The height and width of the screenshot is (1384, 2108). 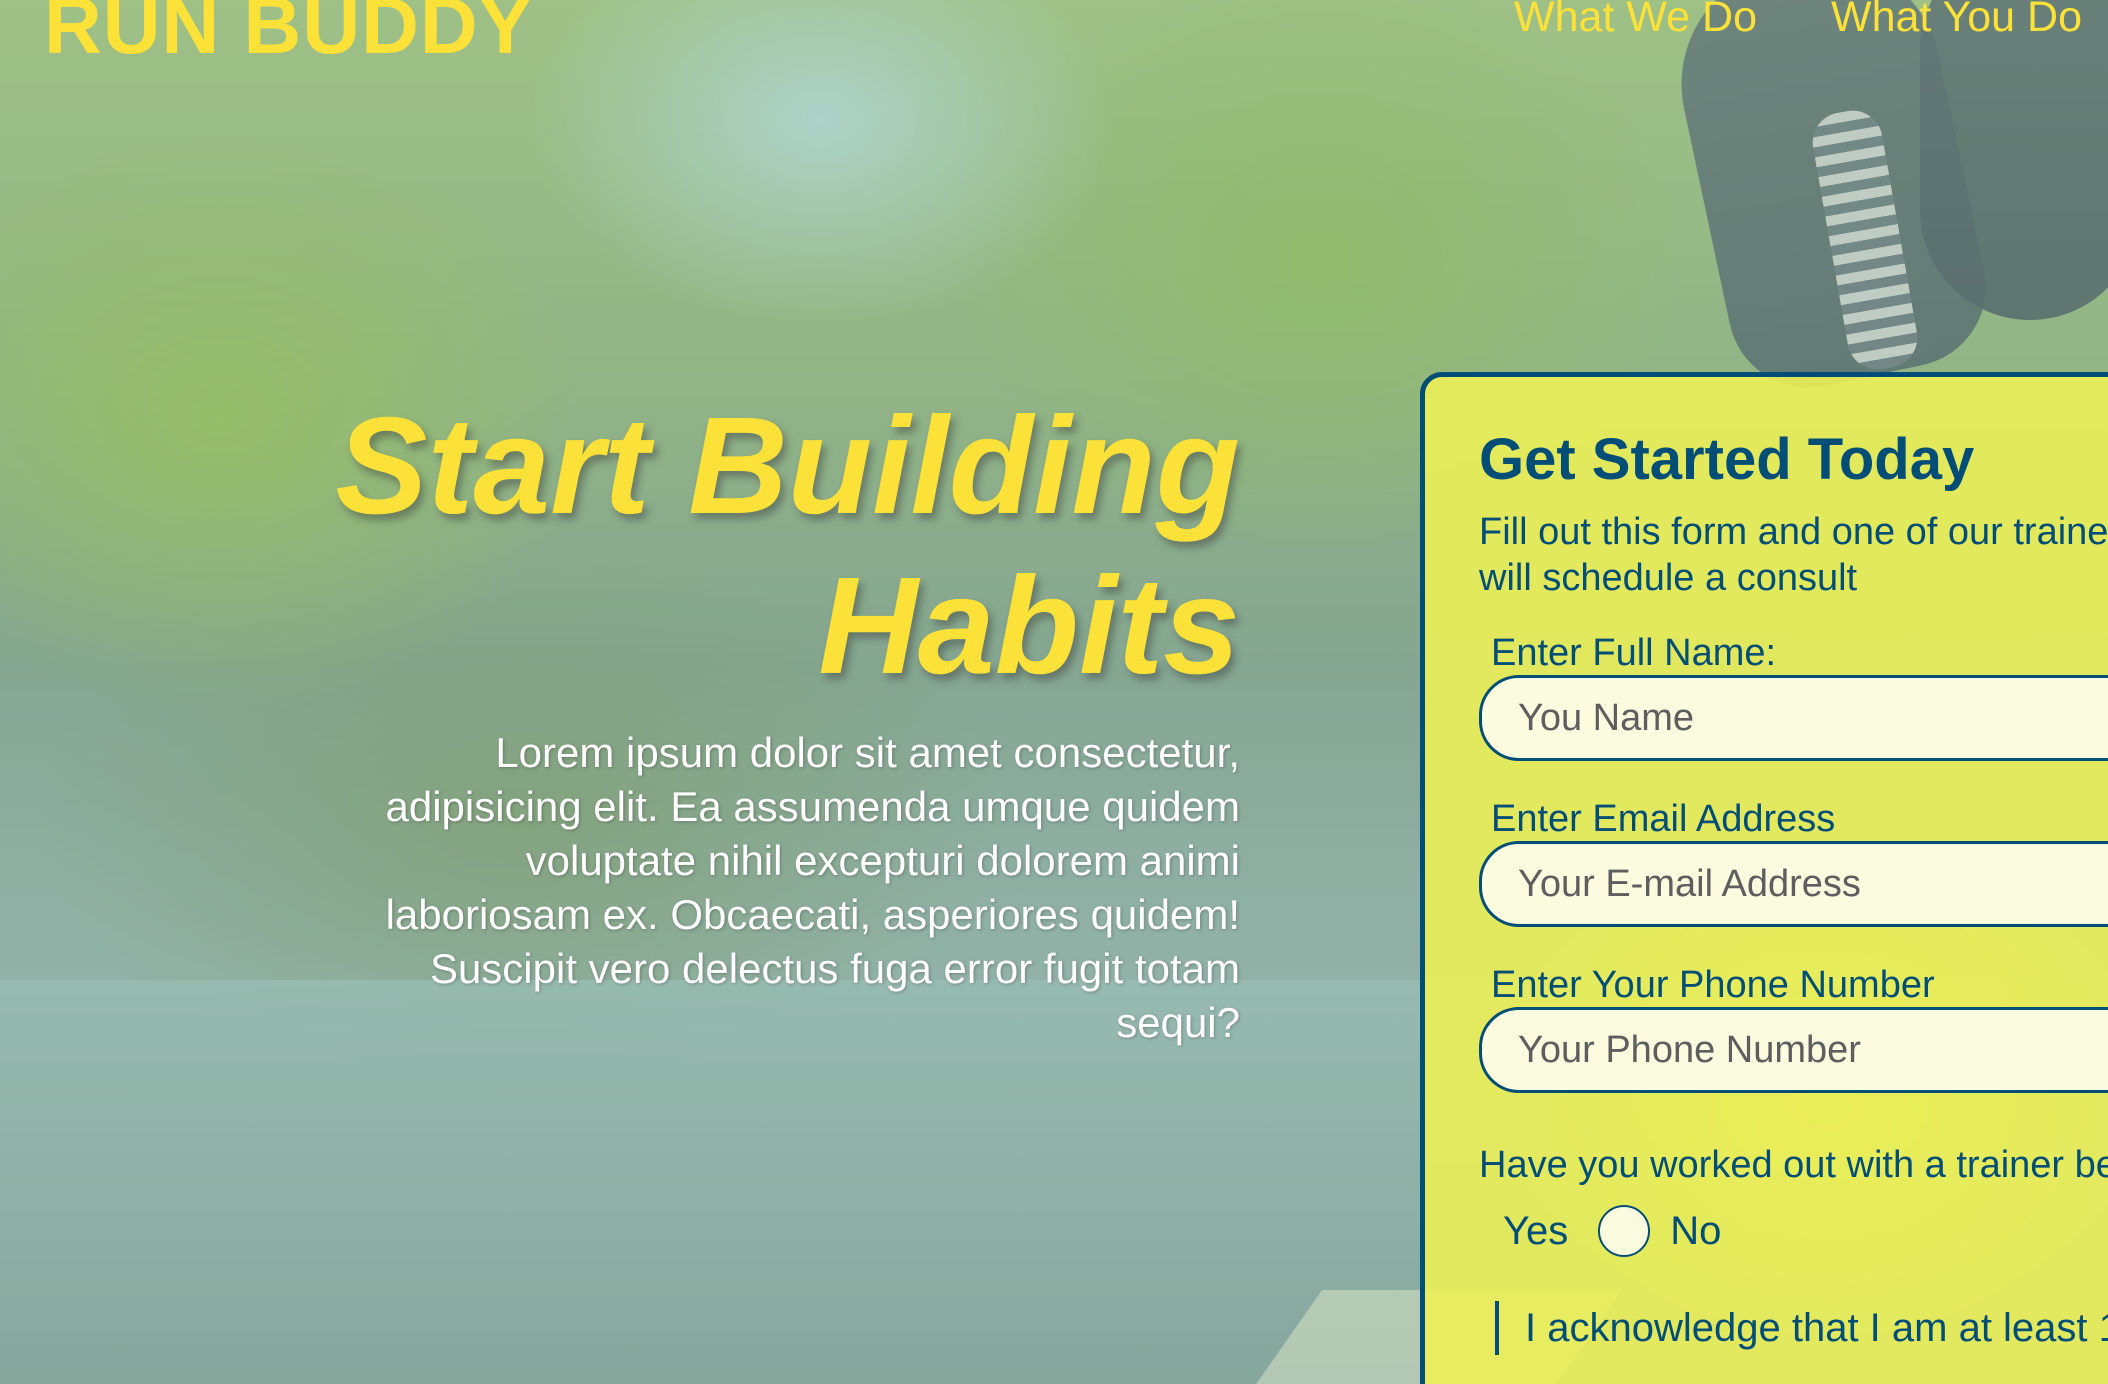 What do you see at coordinates (1793, 718) in the screenshot?
I see `full-name-input` at bounding box center [1793, 718].